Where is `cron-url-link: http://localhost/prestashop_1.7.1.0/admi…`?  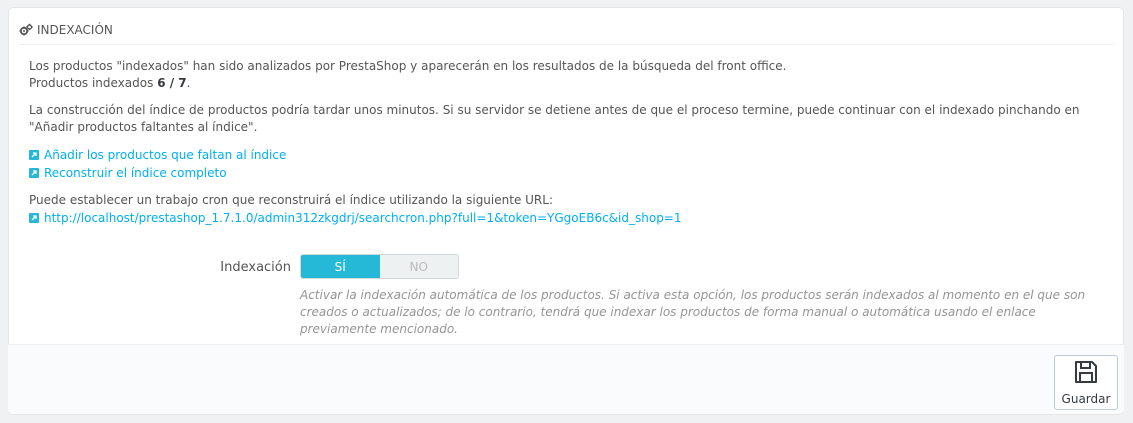
cron-url-link: http://localhost/prestashop_1.7.1.0/admi… is located at coordinates (566, 218).